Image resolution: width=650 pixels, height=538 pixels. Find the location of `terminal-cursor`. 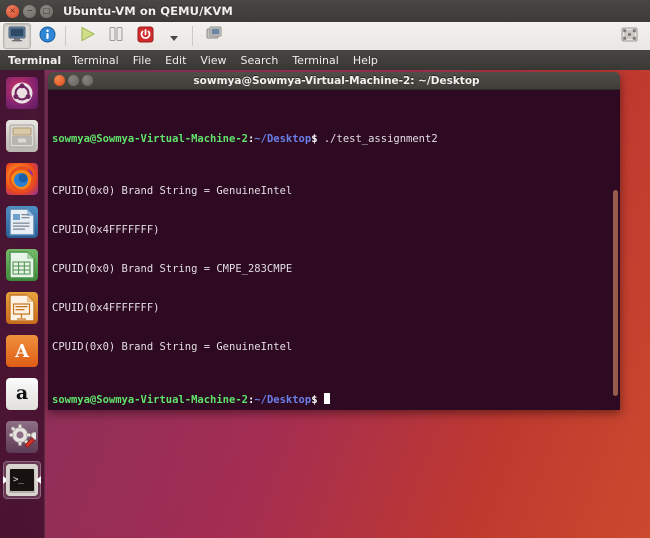

terminal-cursor is located at coordinates (326, 398).